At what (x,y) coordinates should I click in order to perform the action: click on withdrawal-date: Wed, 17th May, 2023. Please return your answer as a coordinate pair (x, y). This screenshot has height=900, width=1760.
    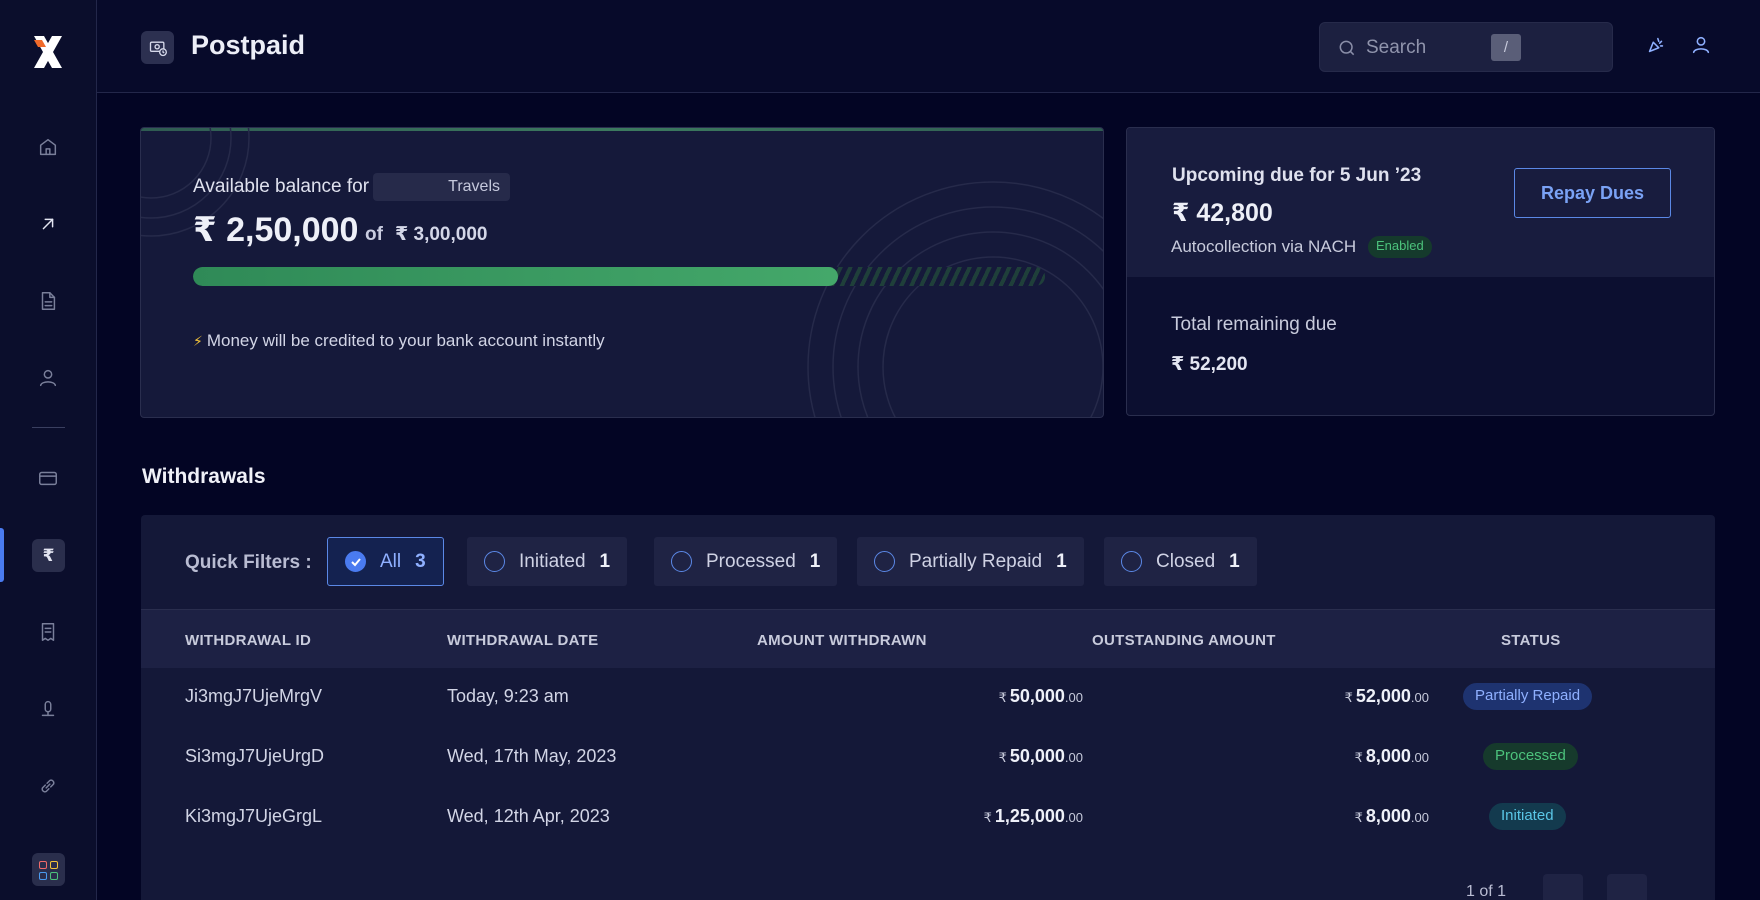
    Looking at the image, I should click on (532, 756).